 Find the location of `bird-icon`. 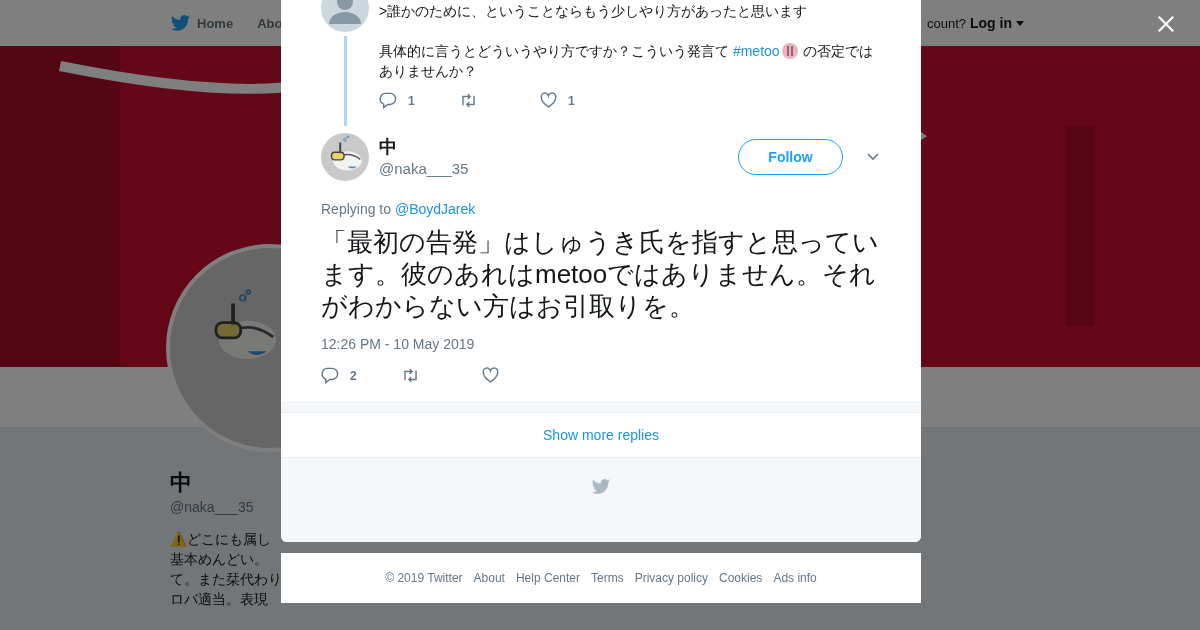

bird-icon is located at coordinates (601, 487).